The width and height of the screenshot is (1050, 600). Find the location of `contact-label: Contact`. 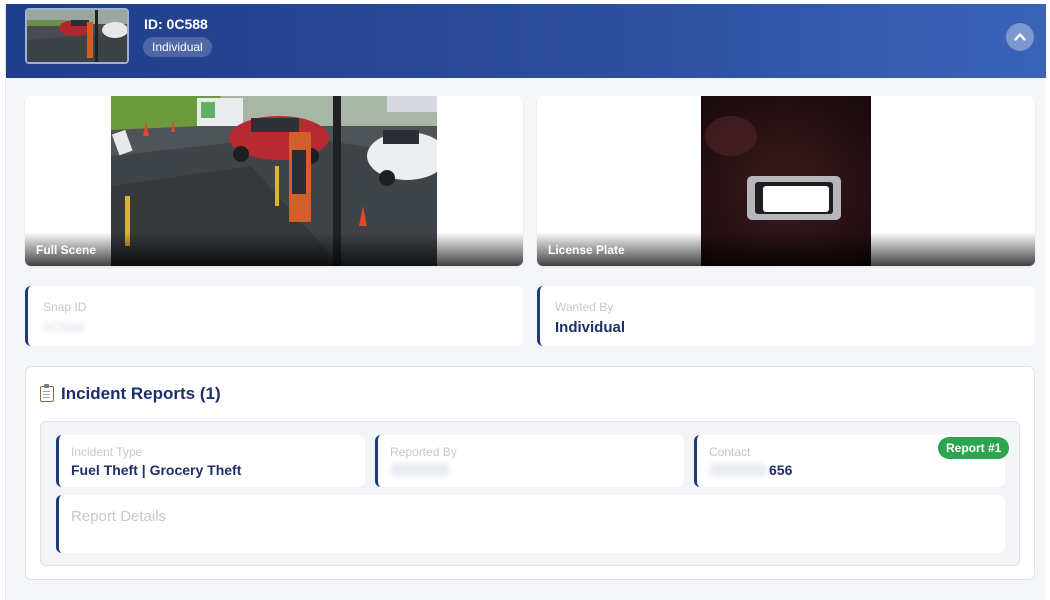

contact-label: Contact is located at coordinates (730, 452).